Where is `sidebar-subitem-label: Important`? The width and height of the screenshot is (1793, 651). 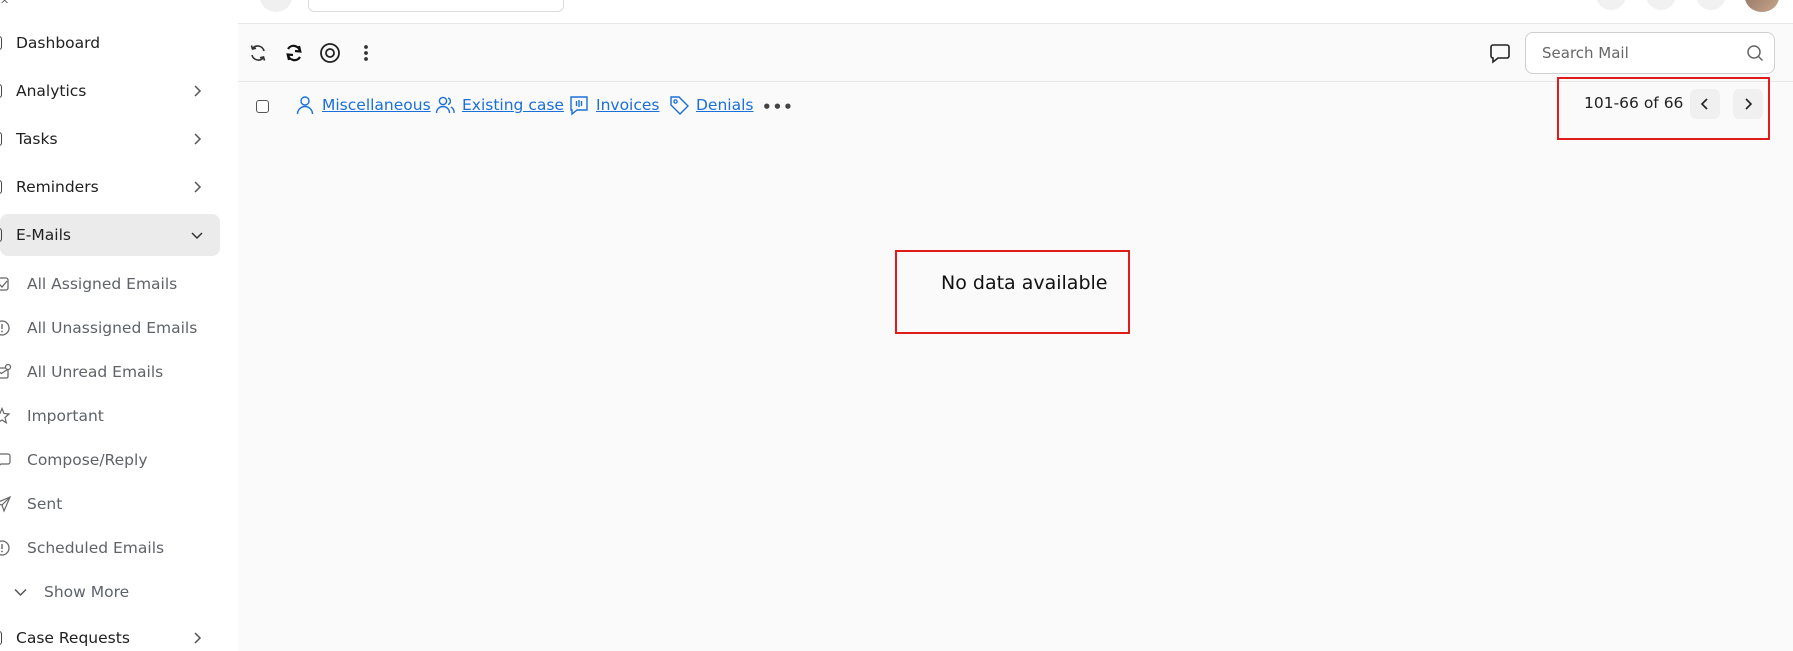 sidebar-subitem-label: Important is located at coordinates (65, 416).